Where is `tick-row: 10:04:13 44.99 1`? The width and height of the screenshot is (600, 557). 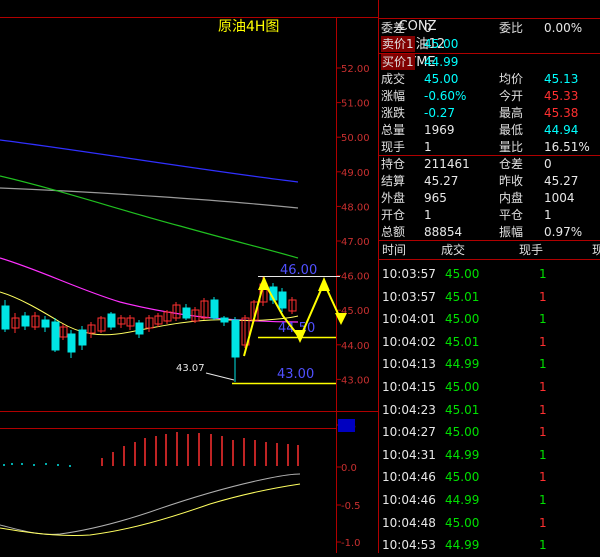 tick-row: 10:04:13 44.99 1 is located at coordinates (489, 364).